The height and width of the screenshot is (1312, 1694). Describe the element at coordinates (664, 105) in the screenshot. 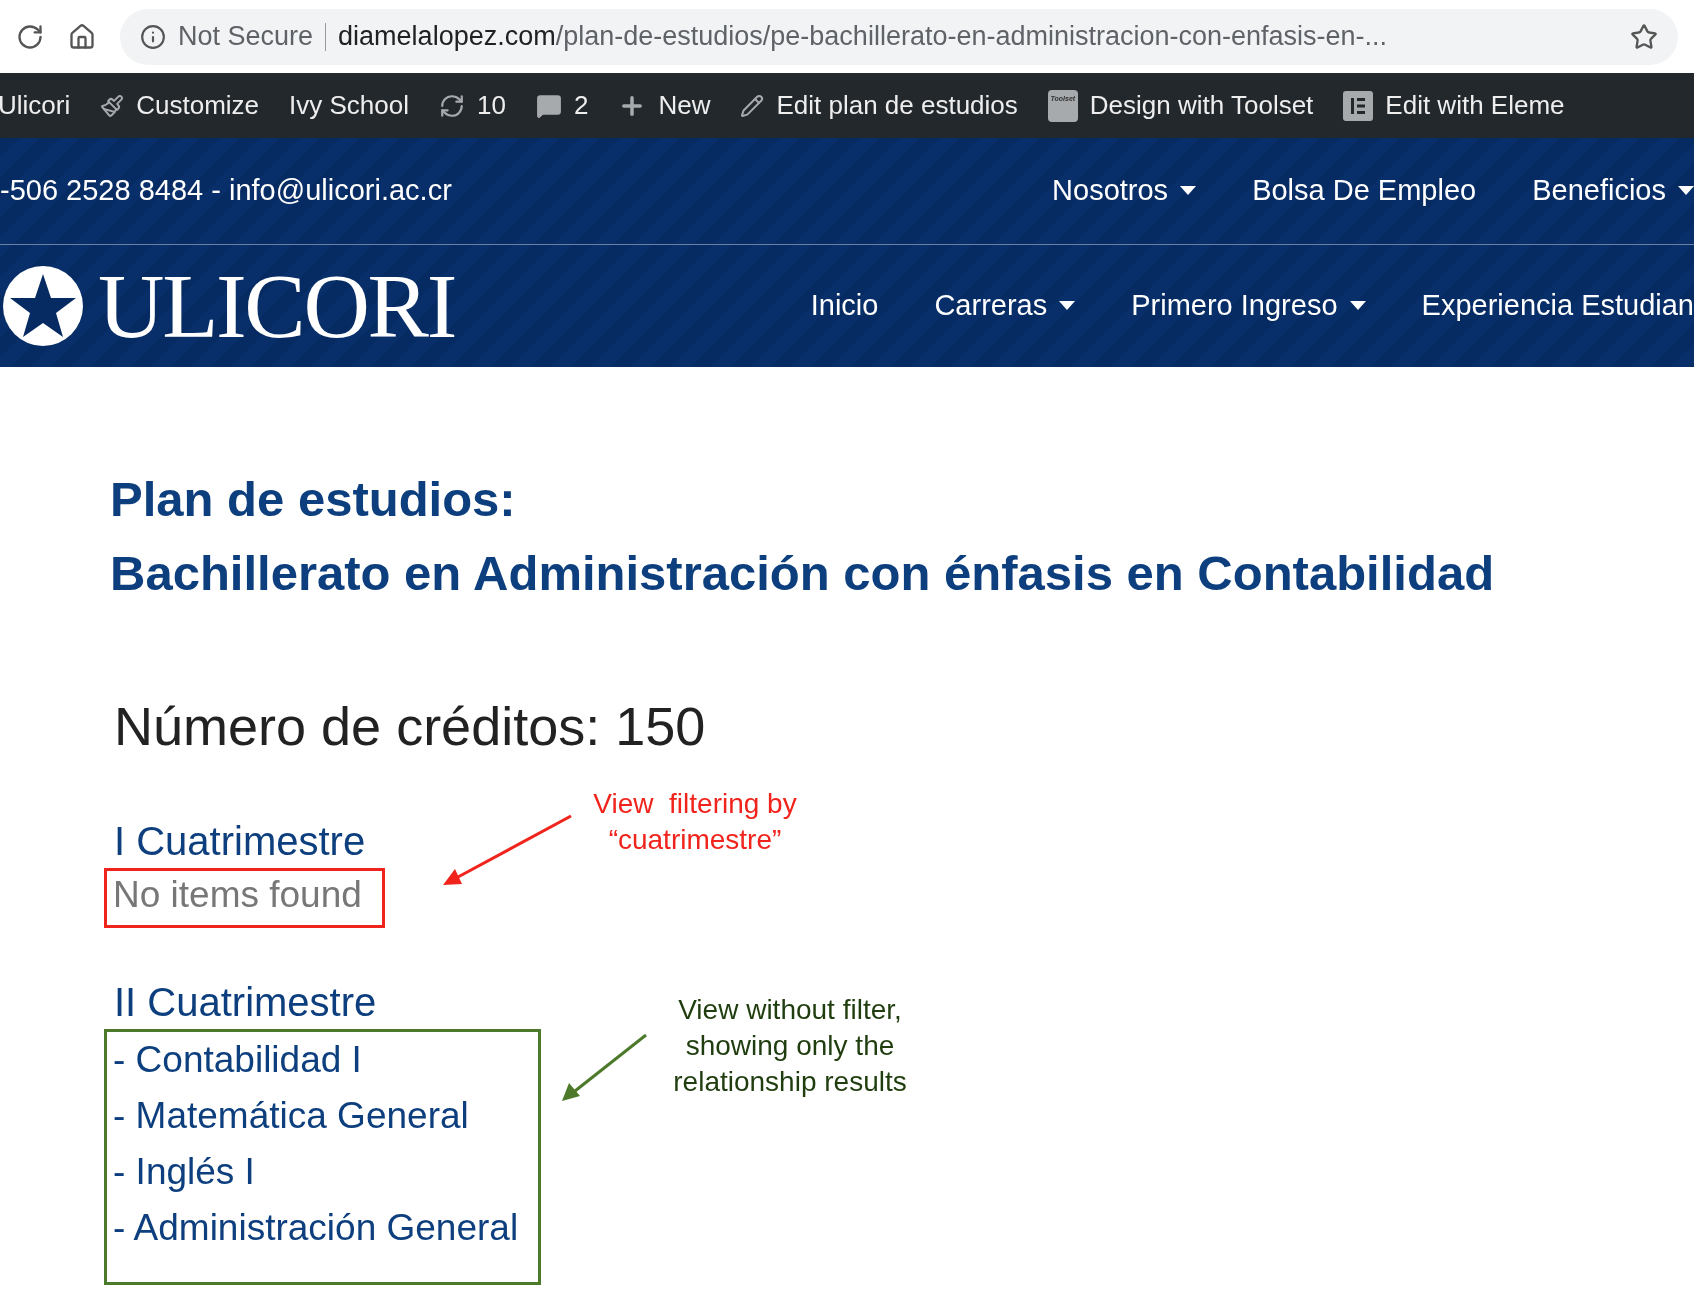

I see `admin-bar-item: New` at that location.